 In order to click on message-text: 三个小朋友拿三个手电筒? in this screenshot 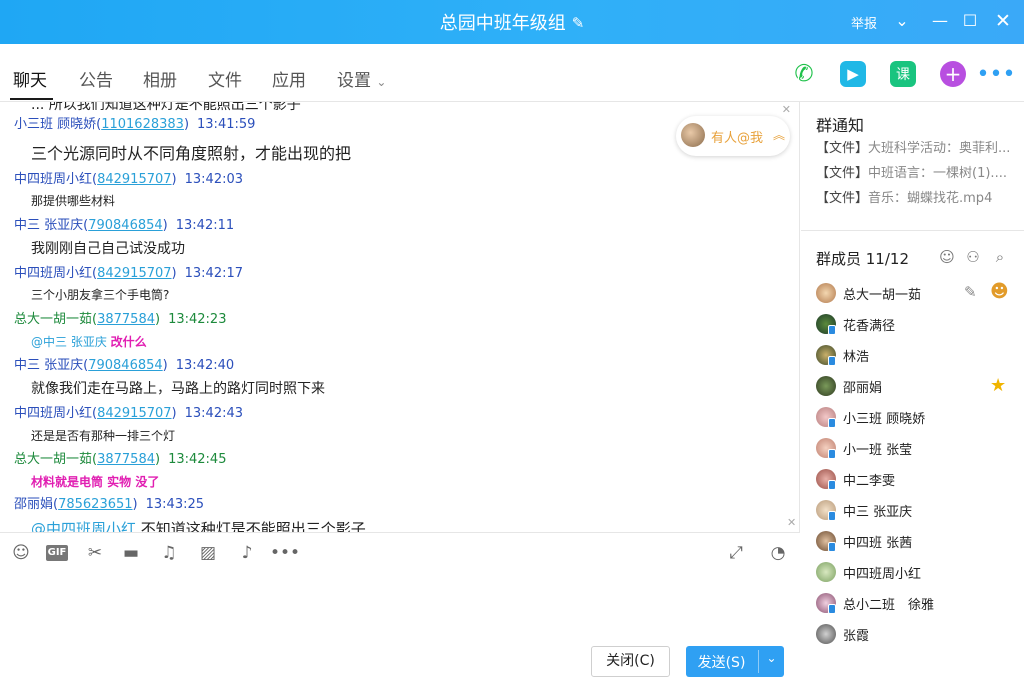, I will do `click(100, 295)`.